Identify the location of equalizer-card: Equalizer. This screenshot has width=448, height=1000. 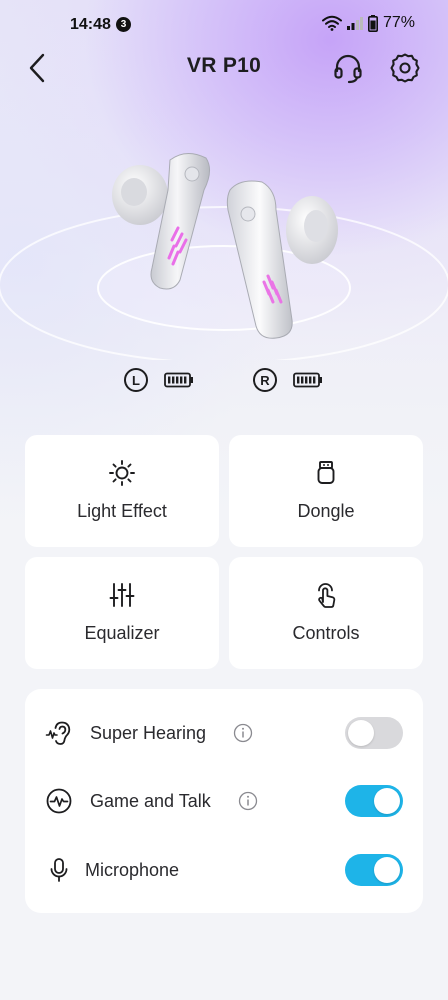
(122, 613).